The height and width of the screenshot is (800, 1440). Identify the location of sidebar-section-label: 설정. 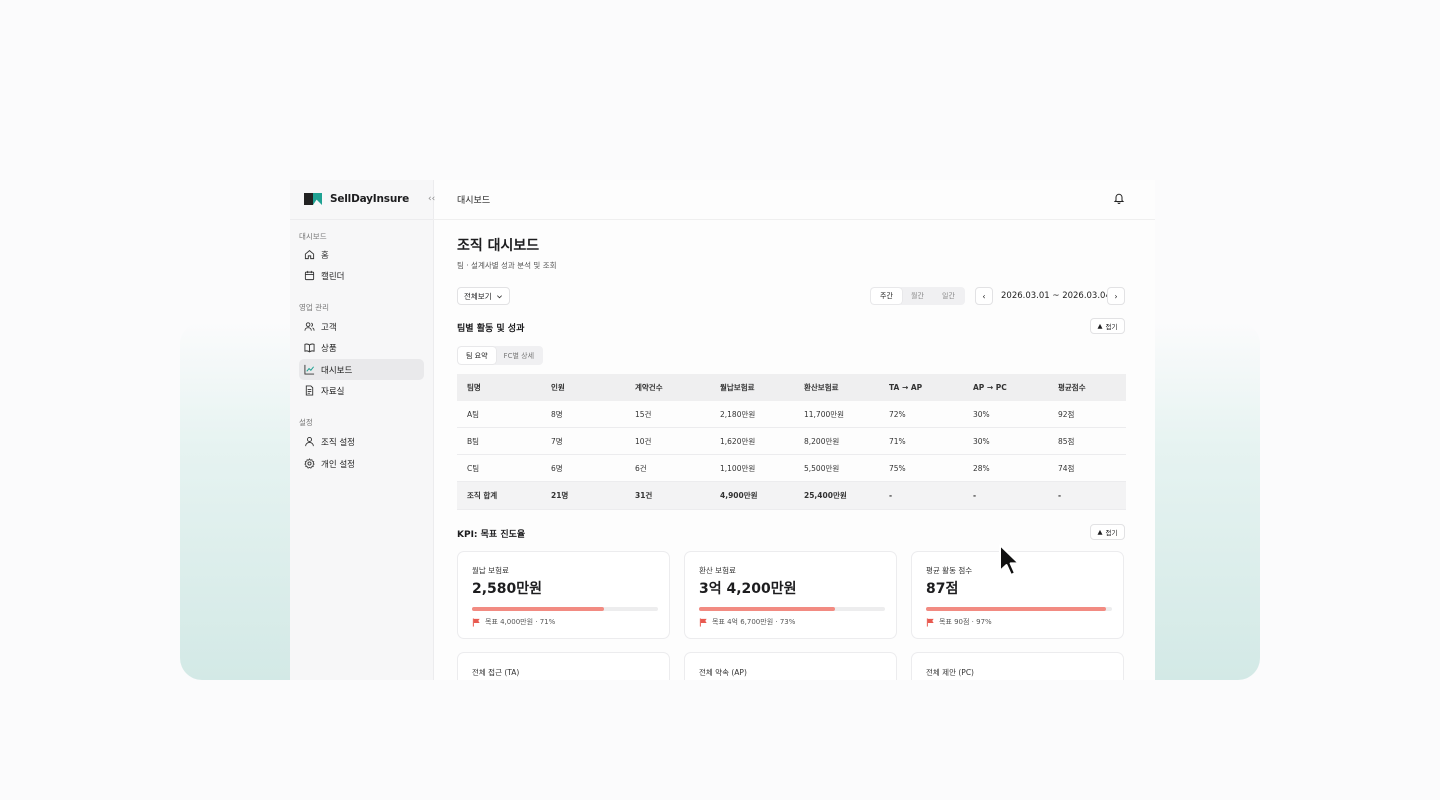
(306, 422).